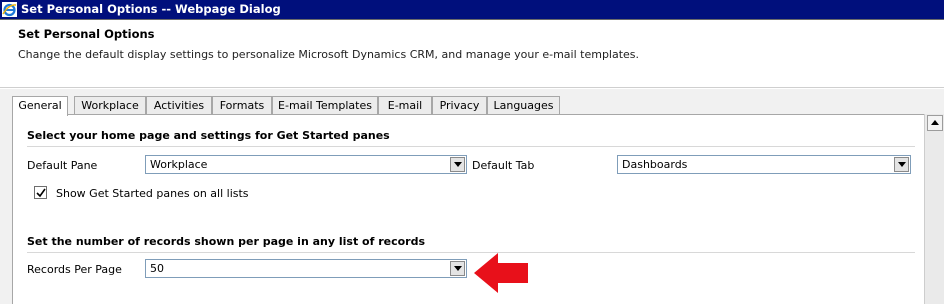 The height and width of the screenshot is (304, 944). I want to click on red-arrow-icon, so click(501, 273).